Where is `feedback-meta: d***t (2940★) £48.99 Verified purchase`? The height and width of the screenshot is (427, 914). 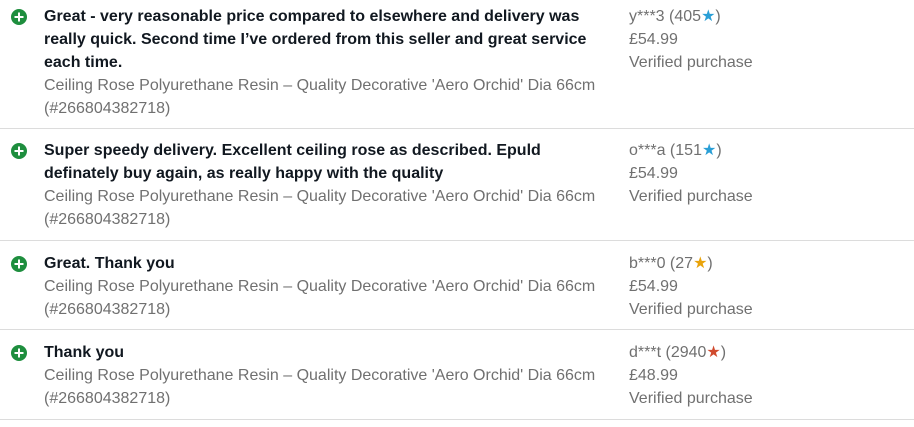
feedback-meta: d***t (2940★) £48.99 Verified purchase is located at coordinates (764, 375).